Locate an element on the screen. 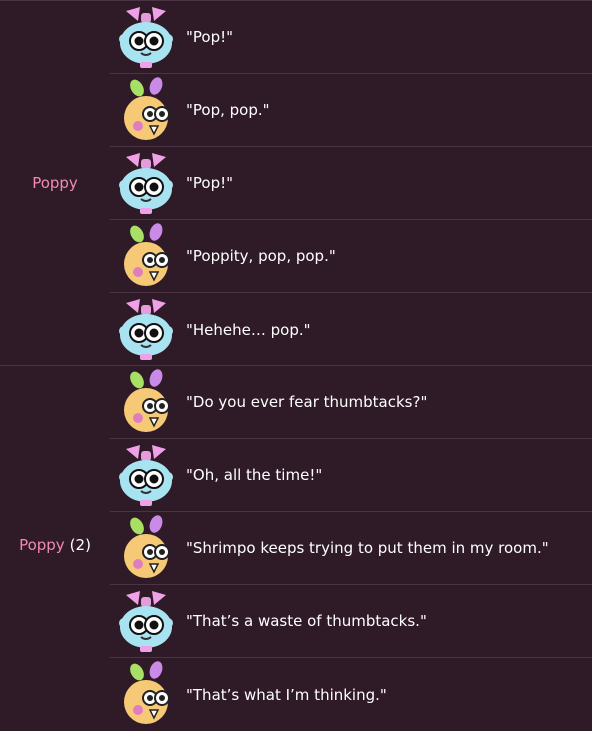 This screenshot has width=592, height=731. dialogue-line: "Pop, pop." is located at coordinates (228, 110).